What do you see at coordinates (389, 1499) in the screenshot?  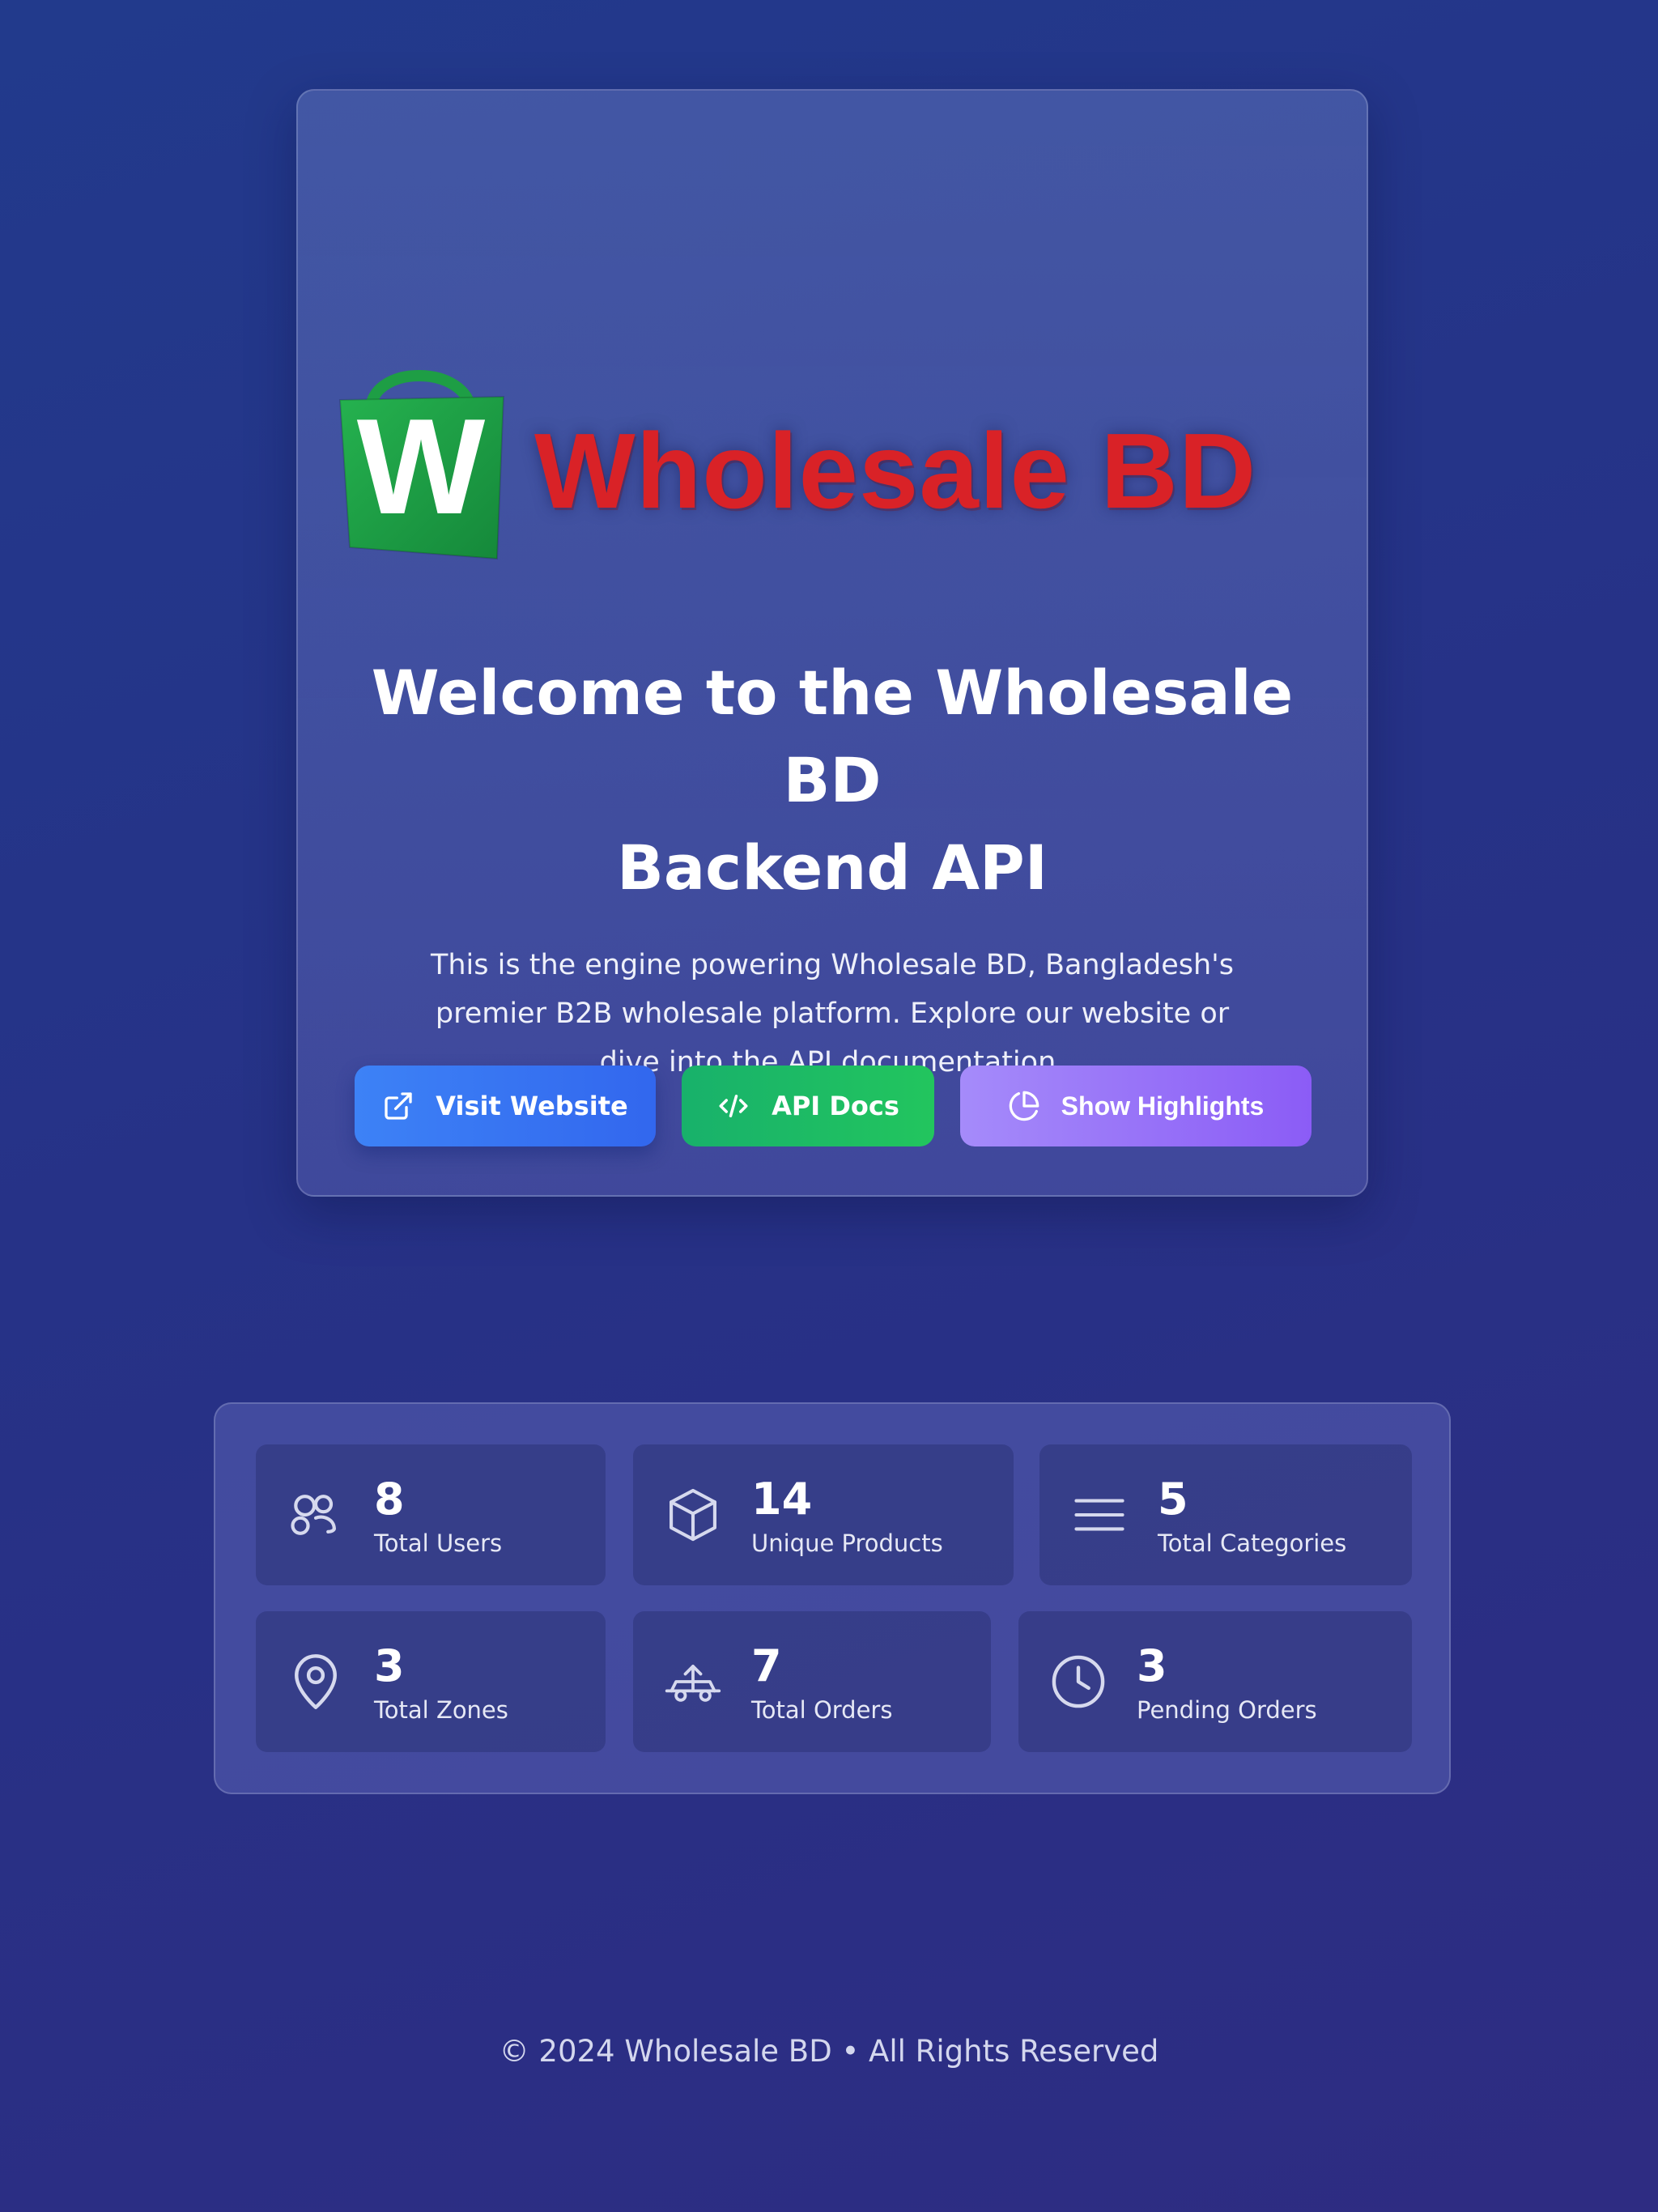 I see `stat-value: 8` at bounding box center [389, 1499].